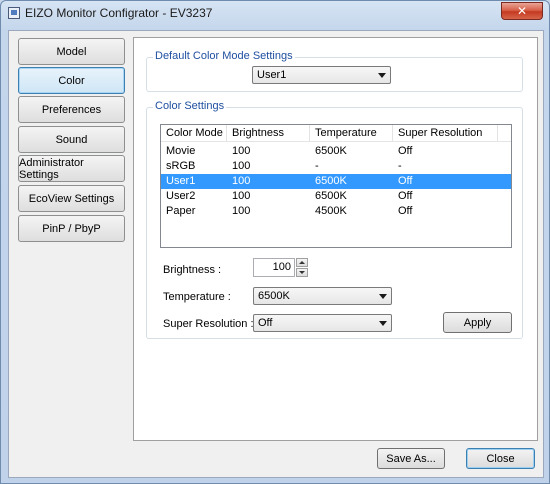 This screenshot has height=484, width=550. I want to click on temperature-value: 6500K, so click(274, 296).